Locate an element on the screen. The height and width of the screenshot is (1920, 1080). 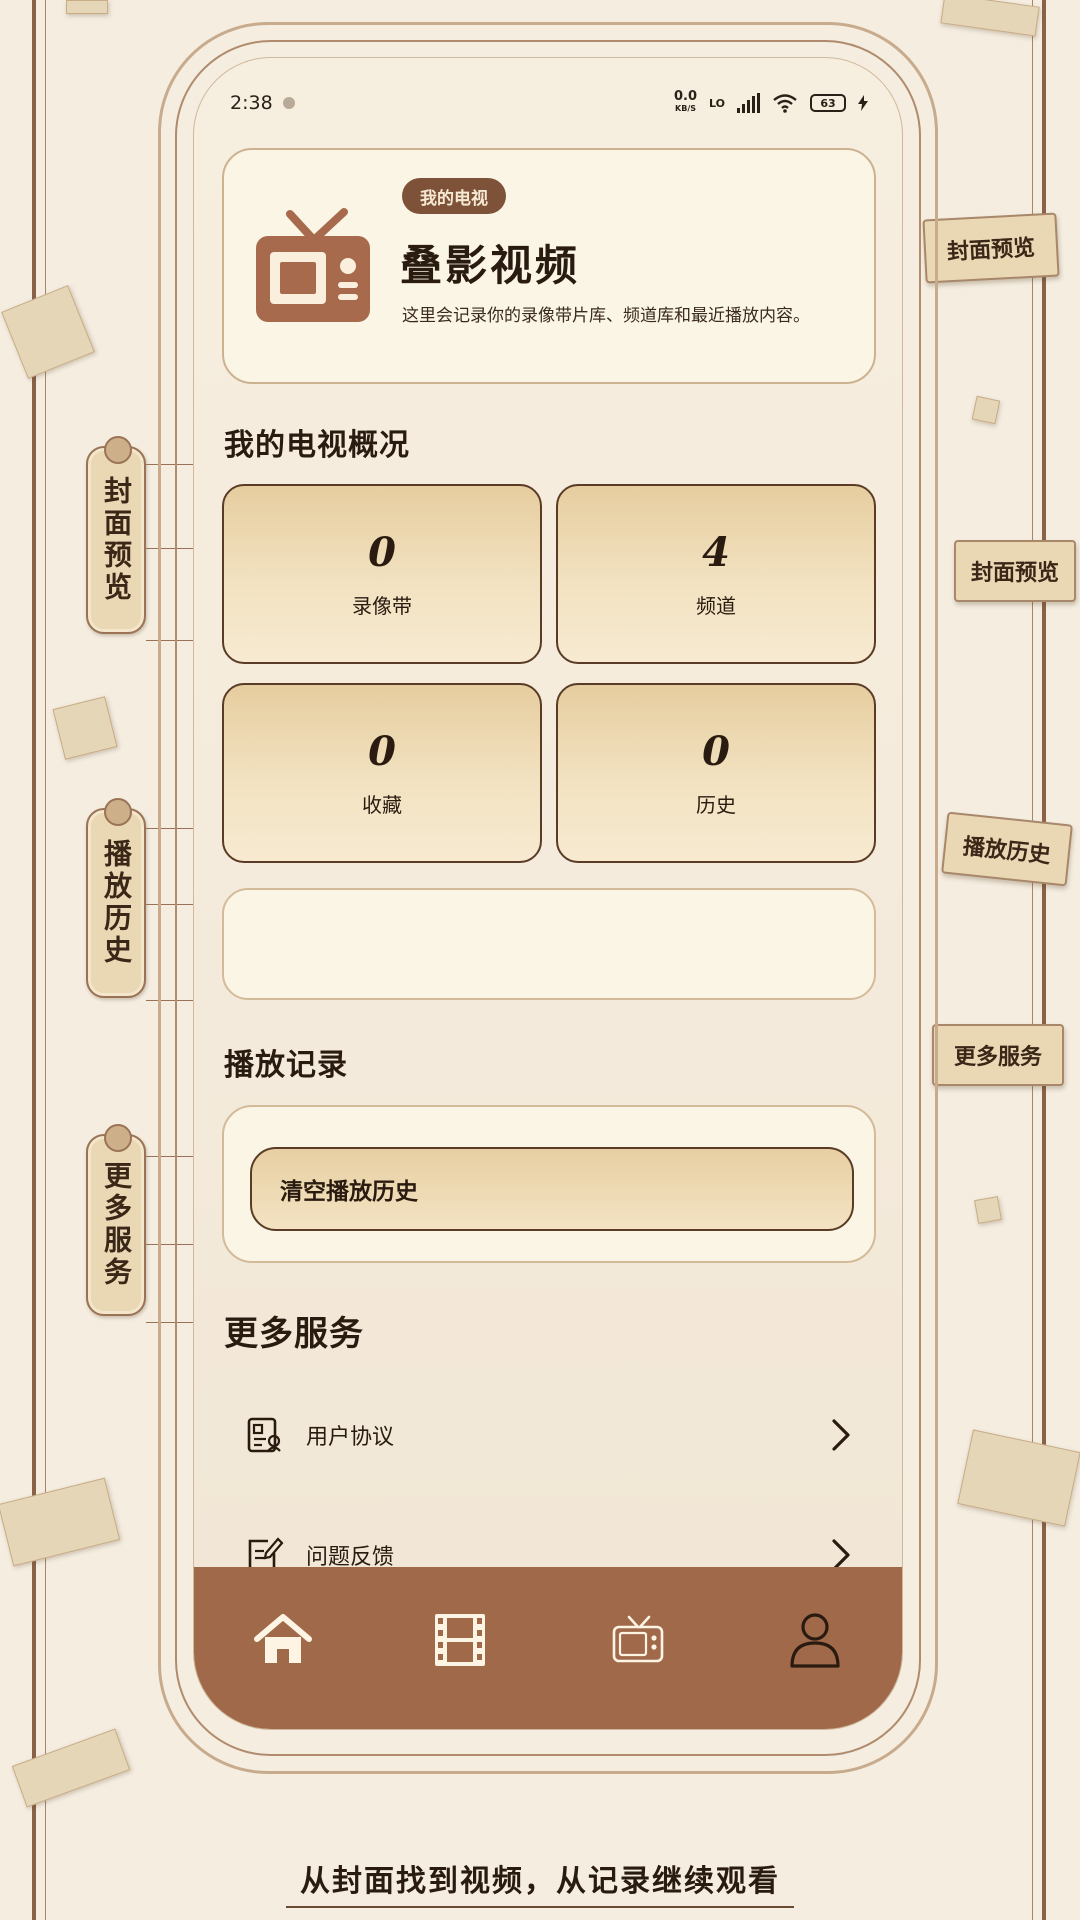
left-border-frame is located at coordinates (39, 960).